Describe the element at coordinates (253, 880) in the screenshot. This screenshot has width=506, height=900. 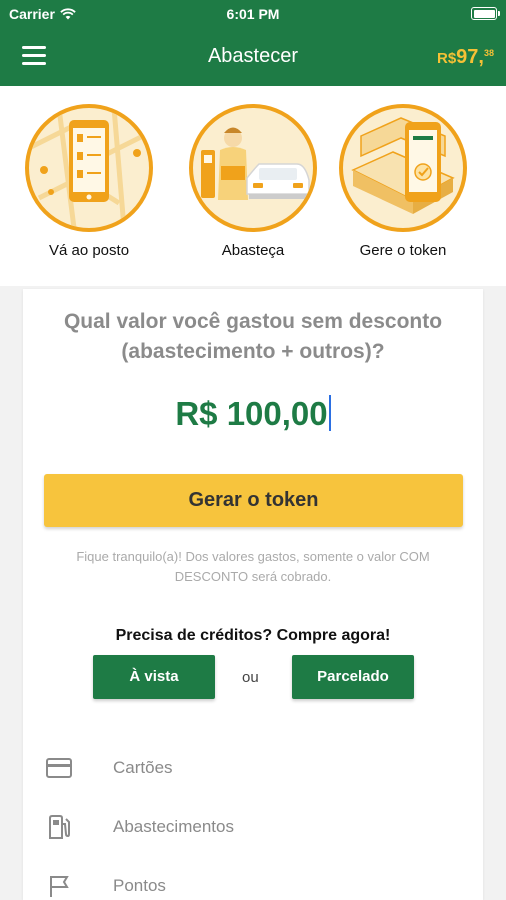
I see `menu-item-points: Pontos` at that location.